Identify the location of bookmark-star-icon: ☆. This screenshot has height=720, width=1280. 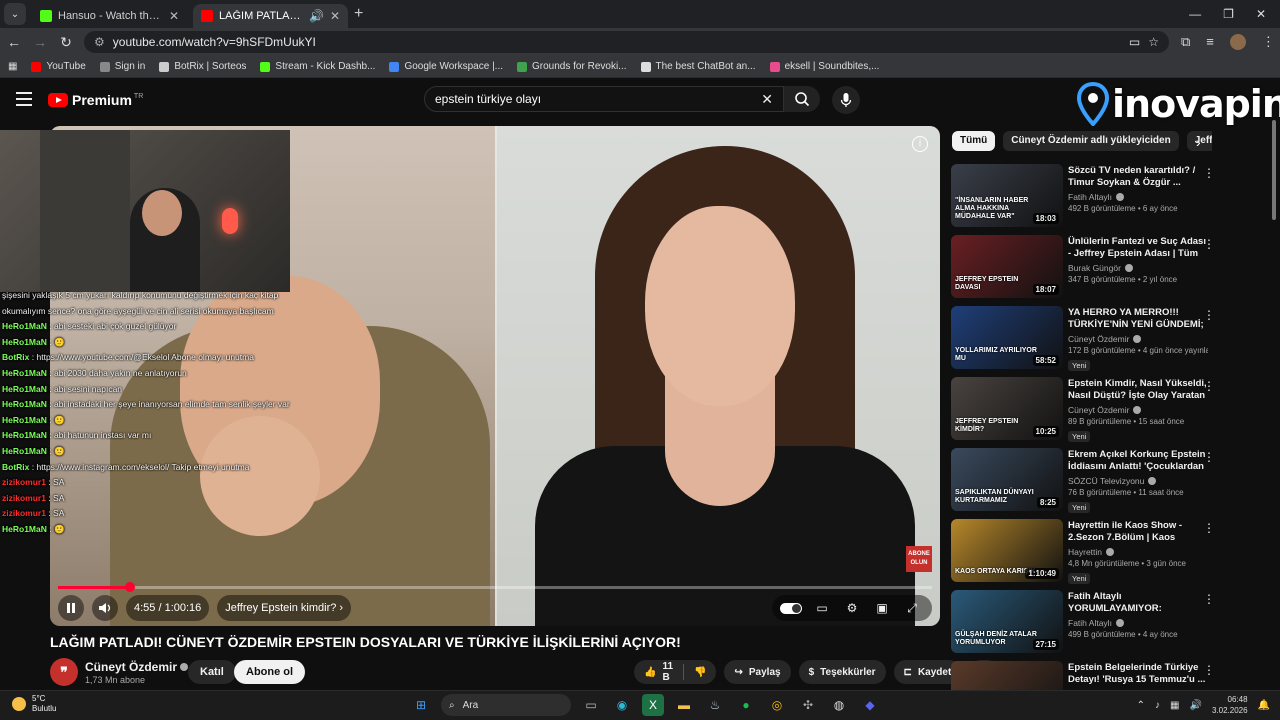
(1153, 42).